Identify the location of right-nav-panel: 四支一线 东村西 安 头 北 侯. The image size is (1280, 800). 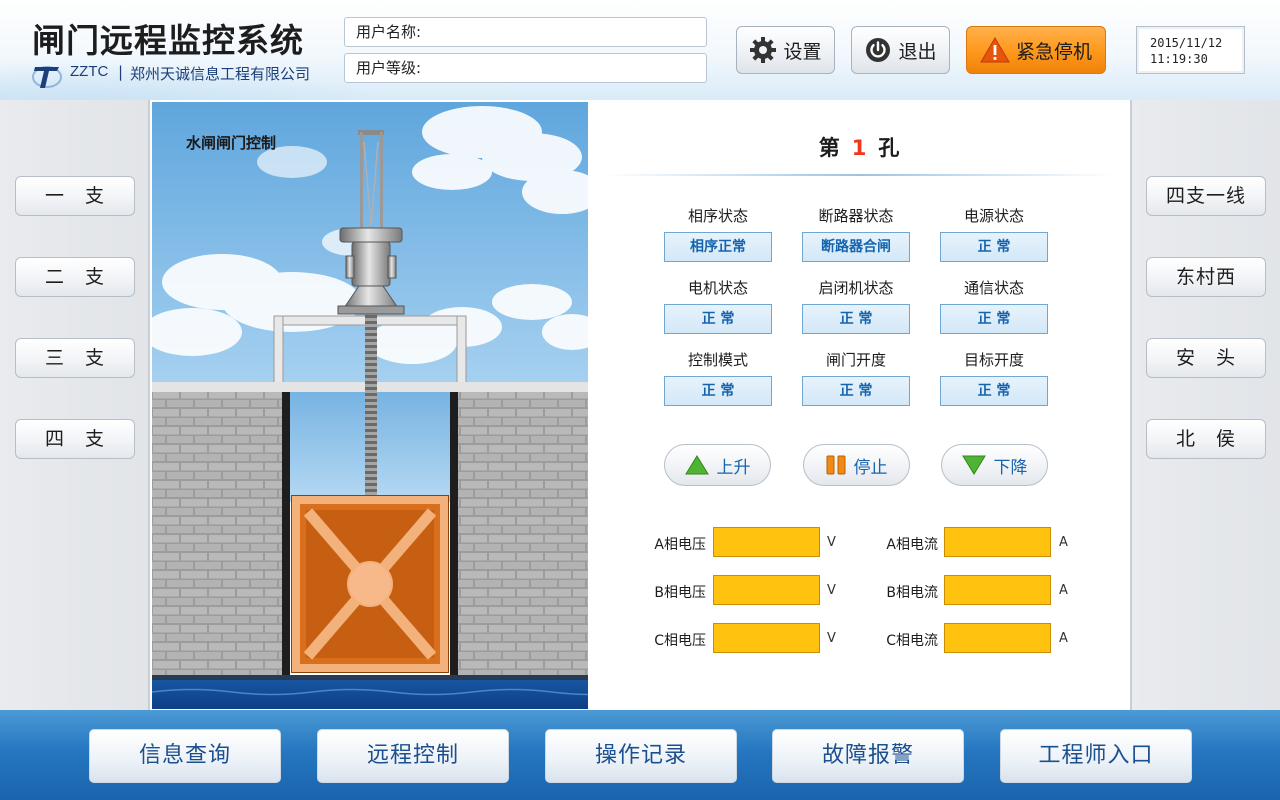
(1205, 405).